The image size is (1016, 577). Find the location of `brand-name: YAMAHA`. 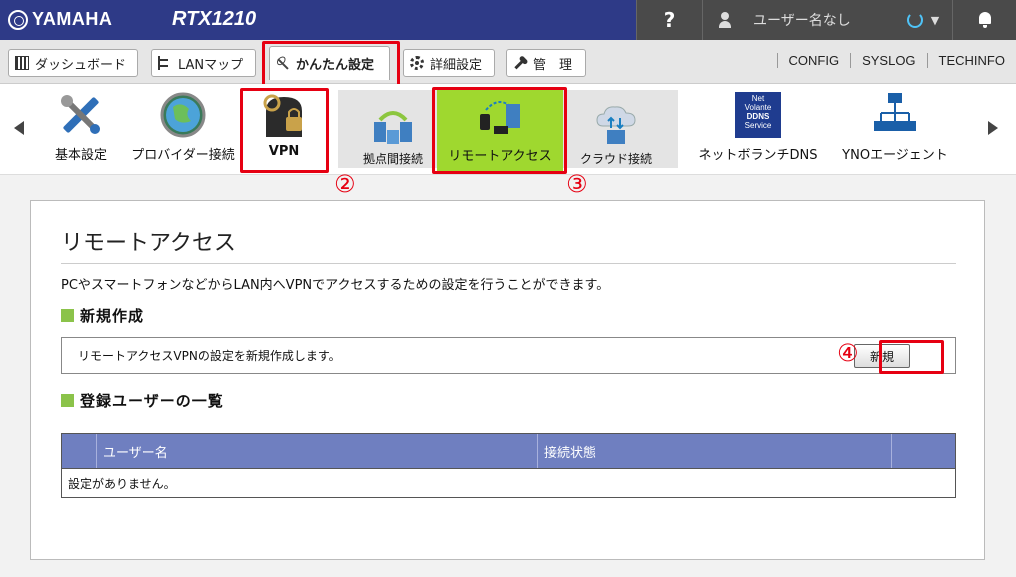

brand-name: YAMAHA is located at coordinates (72, 19).